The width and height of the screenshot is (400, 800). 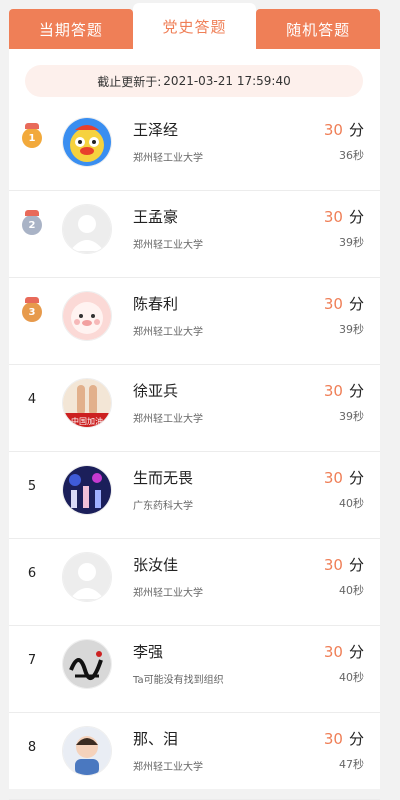 I want to click on update-label: 截止更新于:, so click(x=129, y=81).